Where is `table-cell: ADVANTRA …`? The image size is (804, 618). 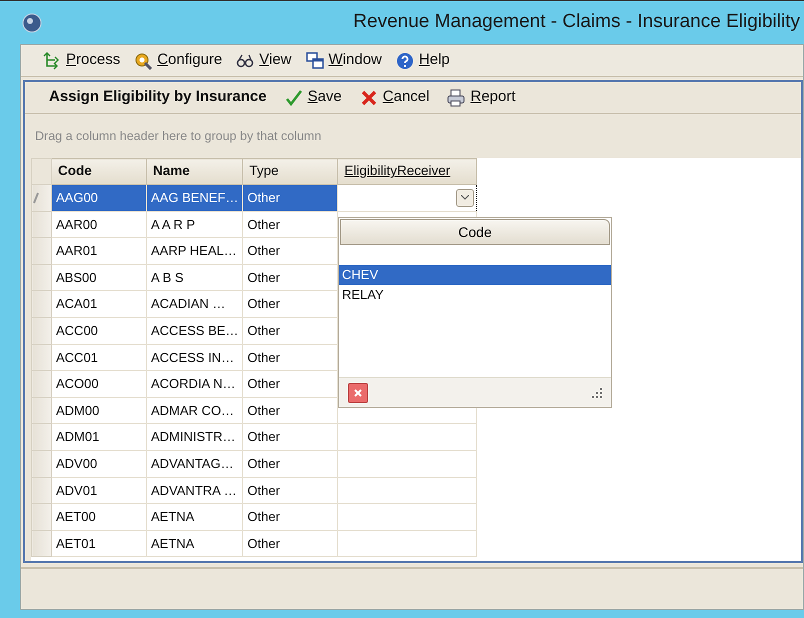 table-cell: ADVANTRA … is located at coordinates (194, 490).